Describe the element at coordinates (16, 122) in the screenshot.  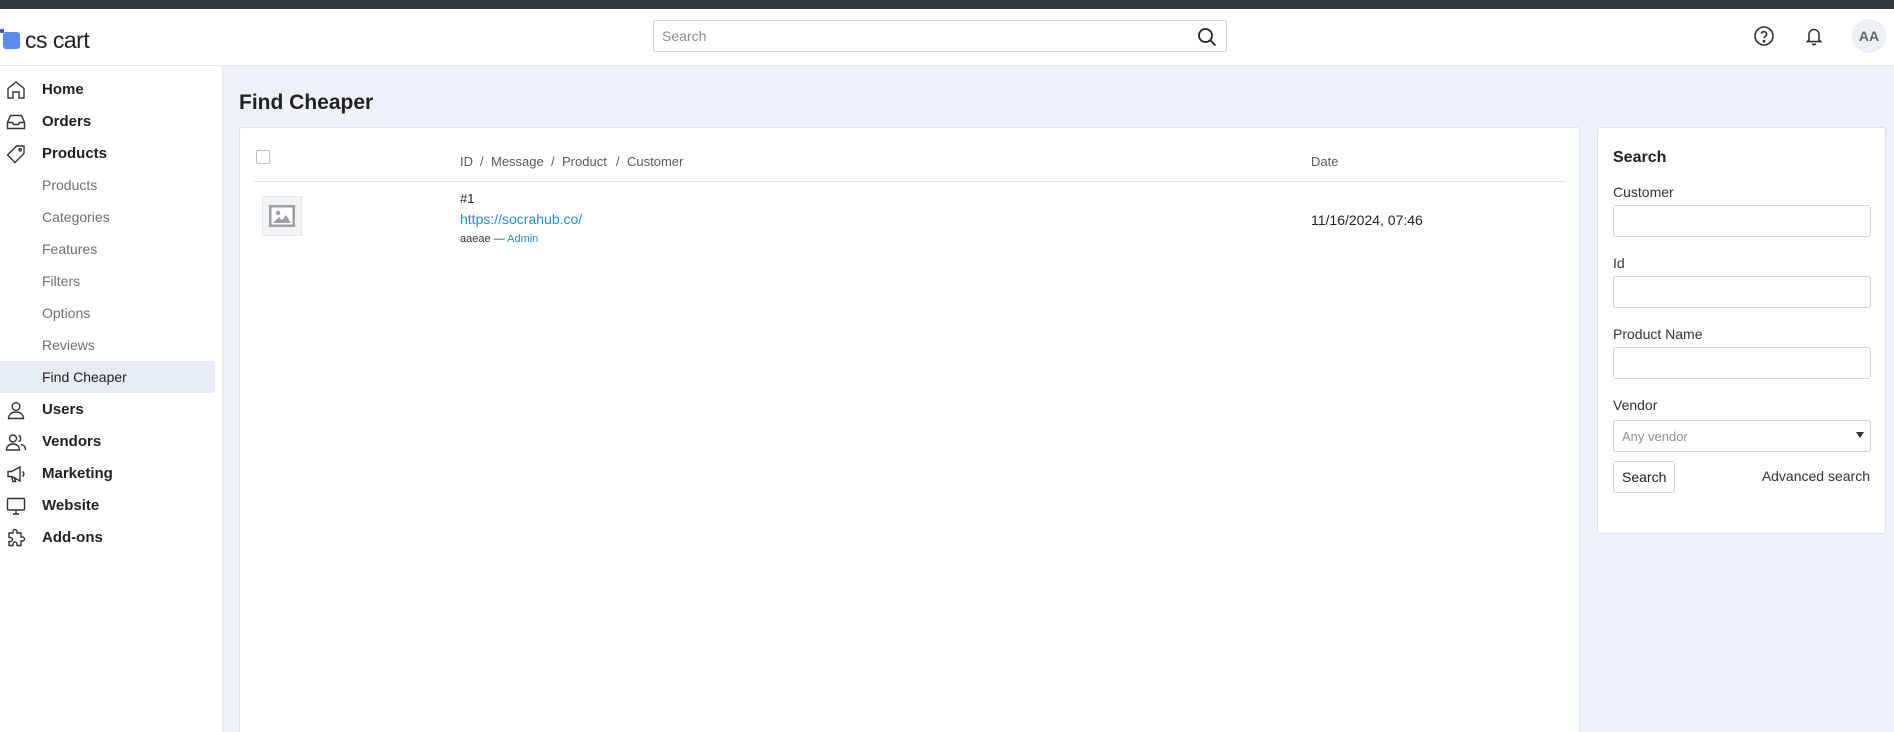
I see `inbox-icon` at that location.